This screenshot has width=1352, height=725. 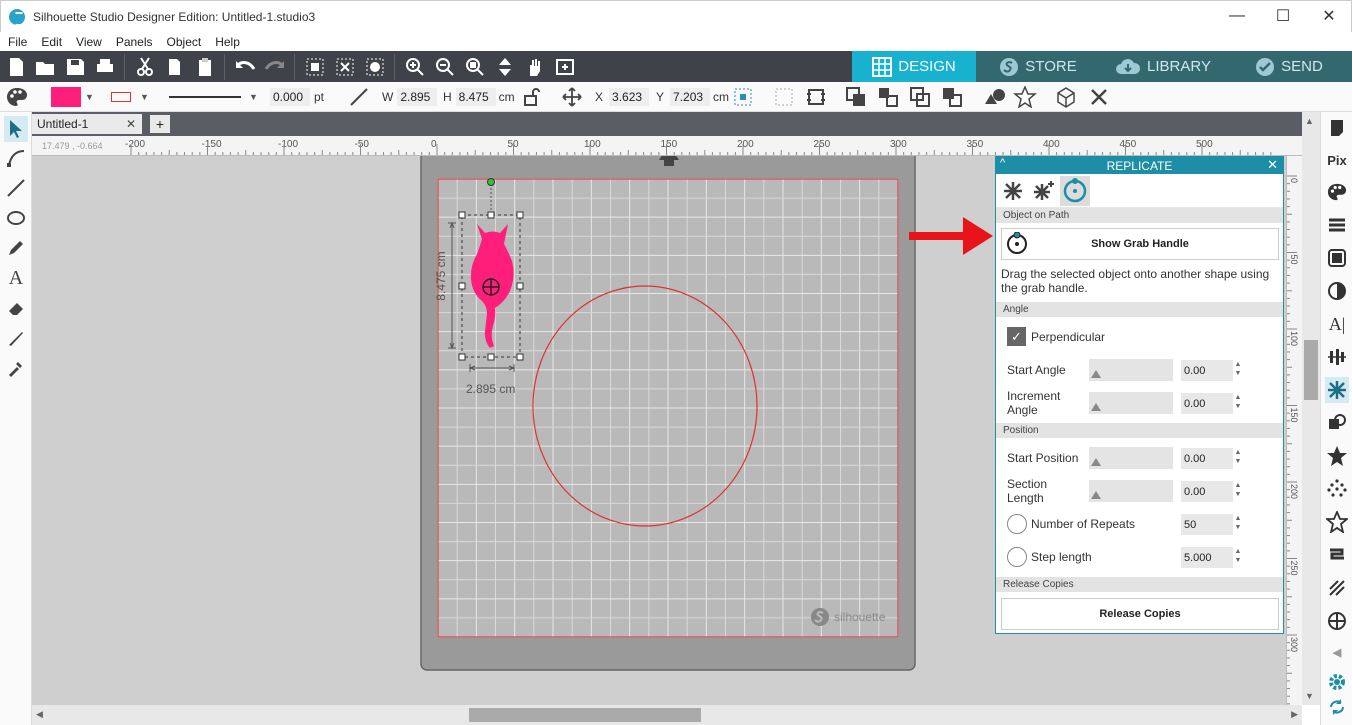 I want to click on eraser-icon, so click(x=16, y=308).